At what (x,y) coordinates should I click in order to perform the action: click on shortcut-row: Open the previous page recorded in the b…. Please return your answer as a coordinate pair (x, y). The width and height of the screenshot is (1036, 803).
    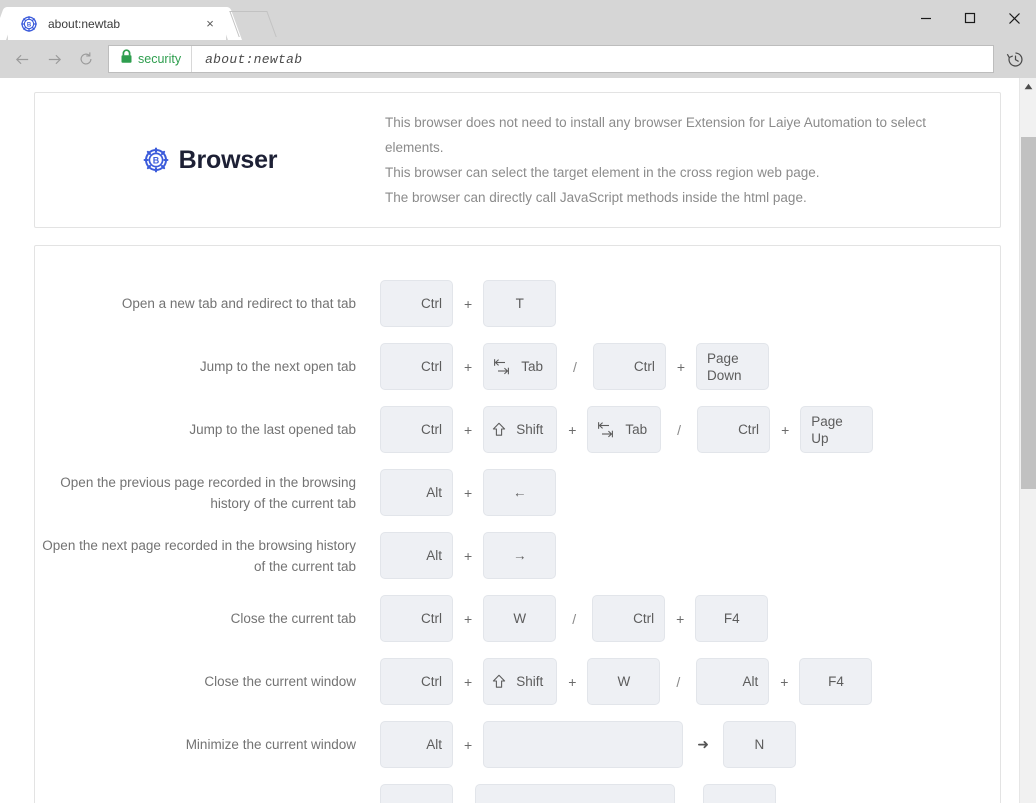
    Looking at the image, I should click on (517, 492).